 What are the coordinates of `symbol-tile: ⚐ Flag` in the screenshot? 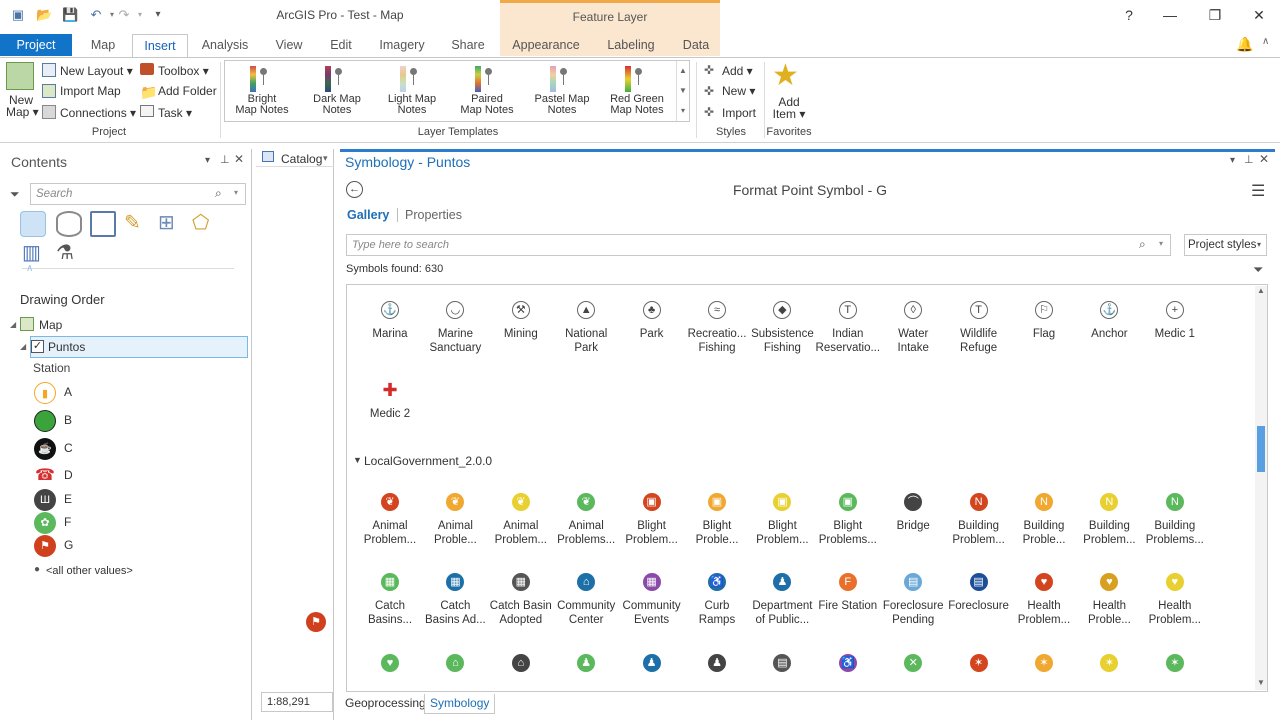 It's located at (1044, 321).